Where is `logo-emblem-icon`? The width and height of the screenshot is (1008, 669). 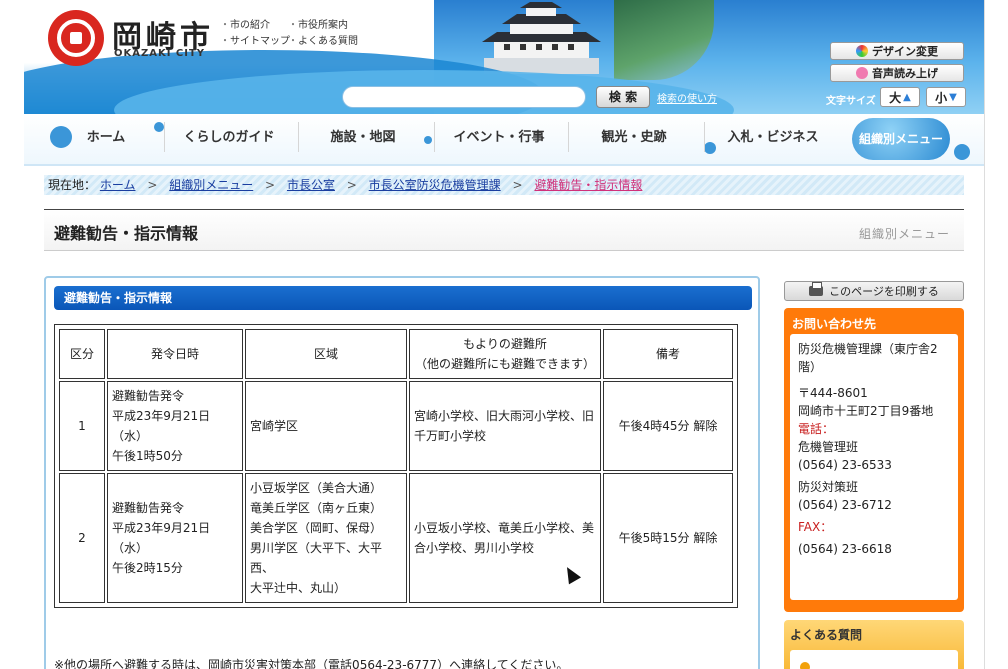
logo-emblem-icon is located at coordinates (76, 38).